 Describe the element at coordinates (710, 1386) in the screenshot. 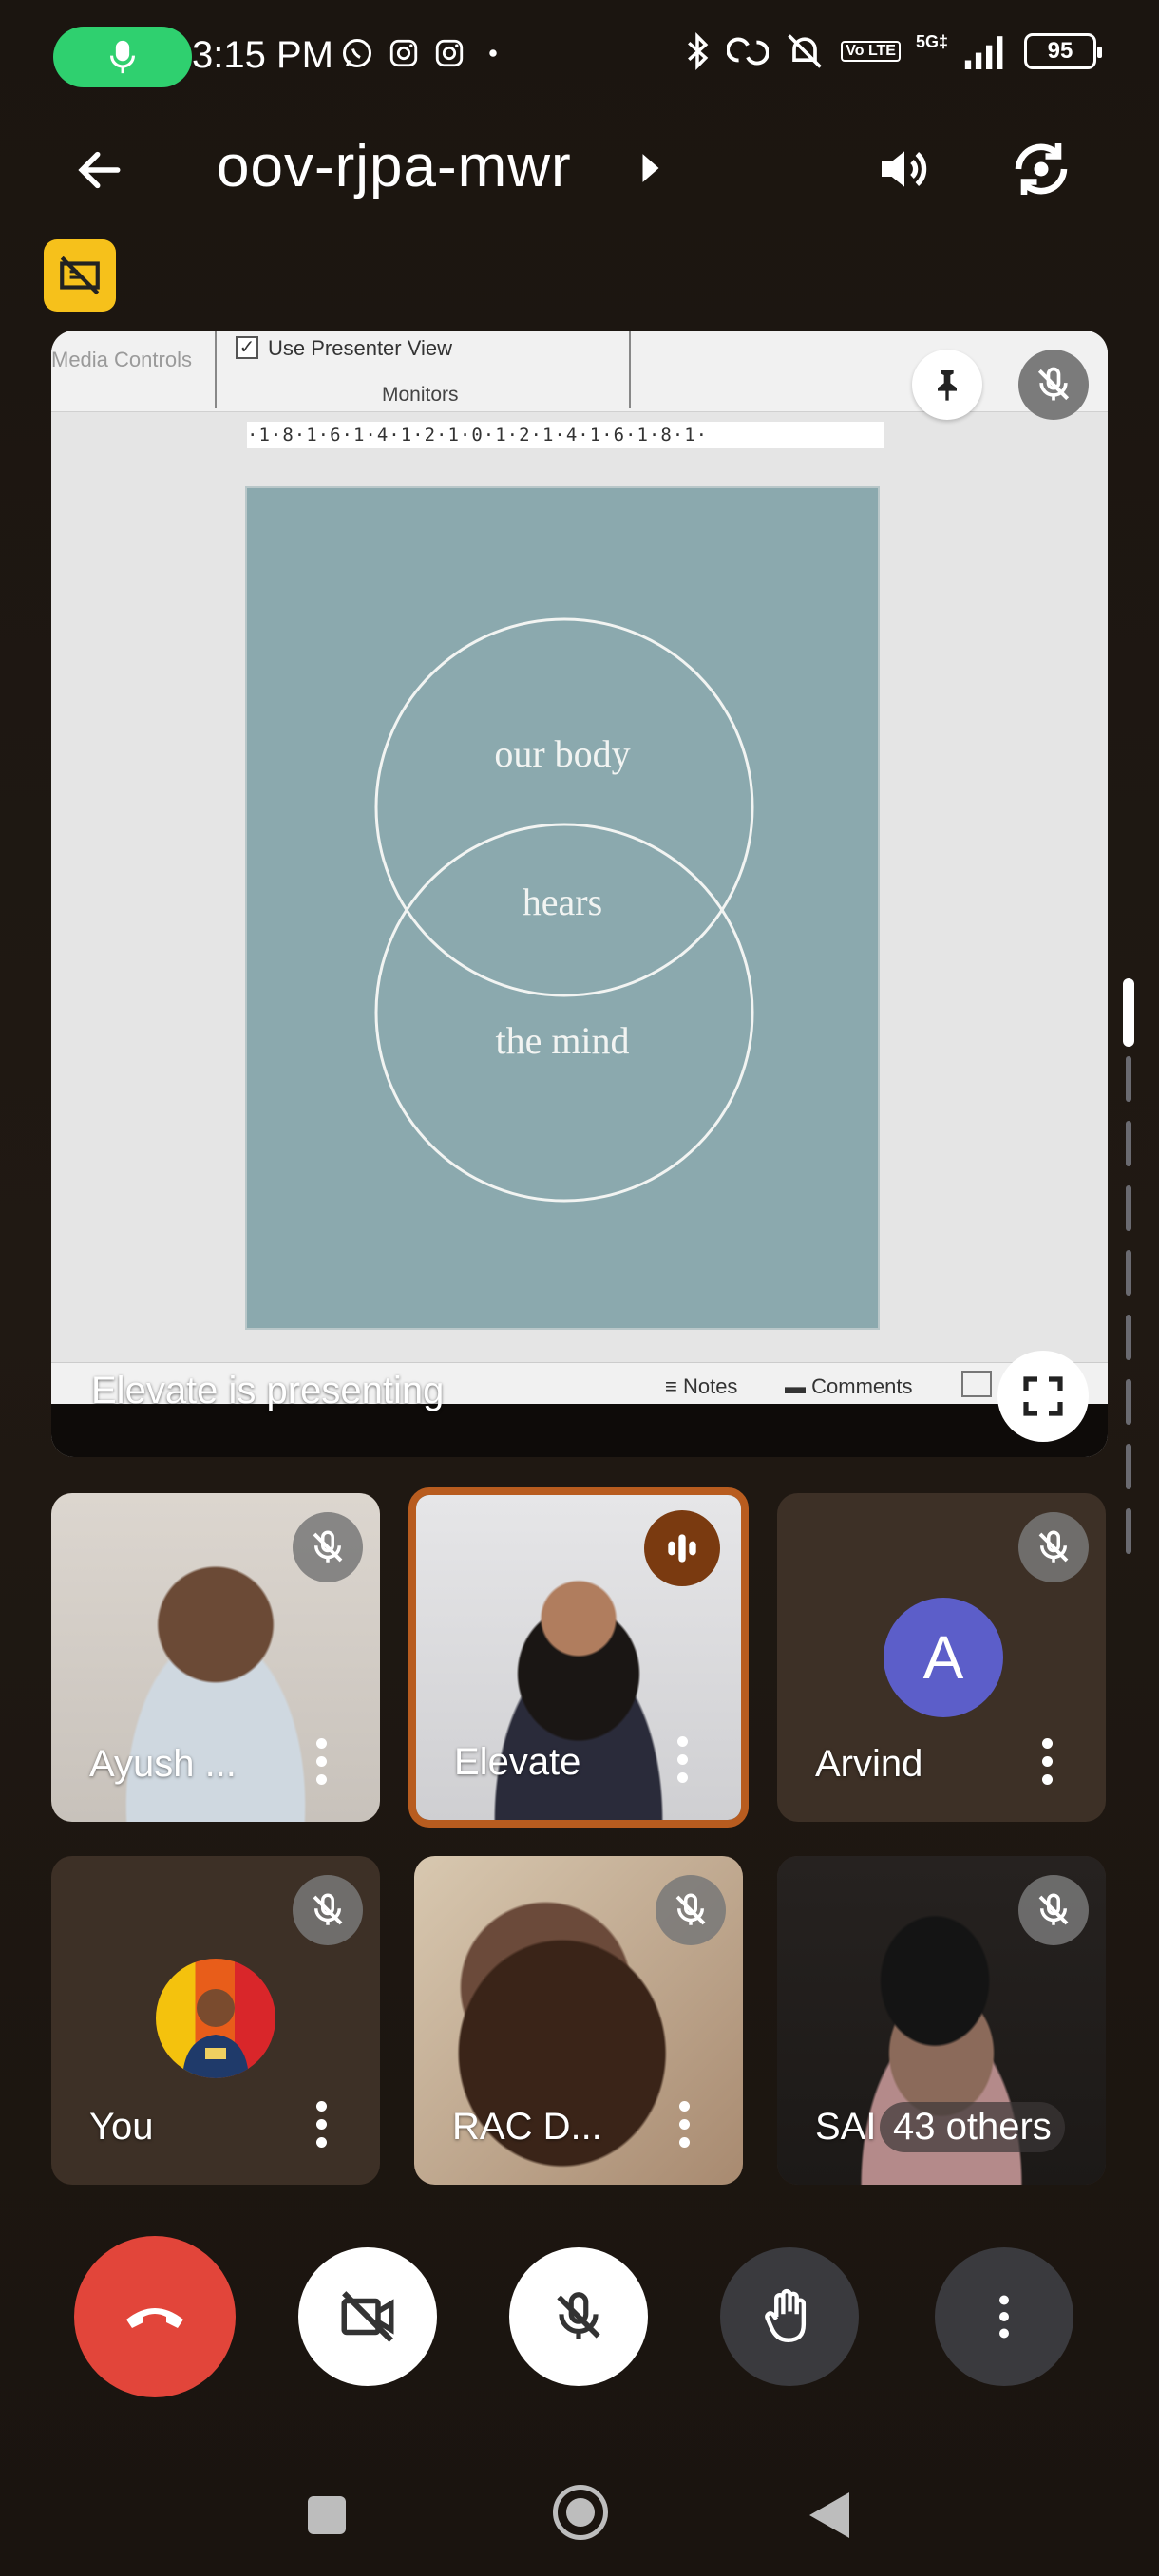

I see `notes-text: Notes` at that location.